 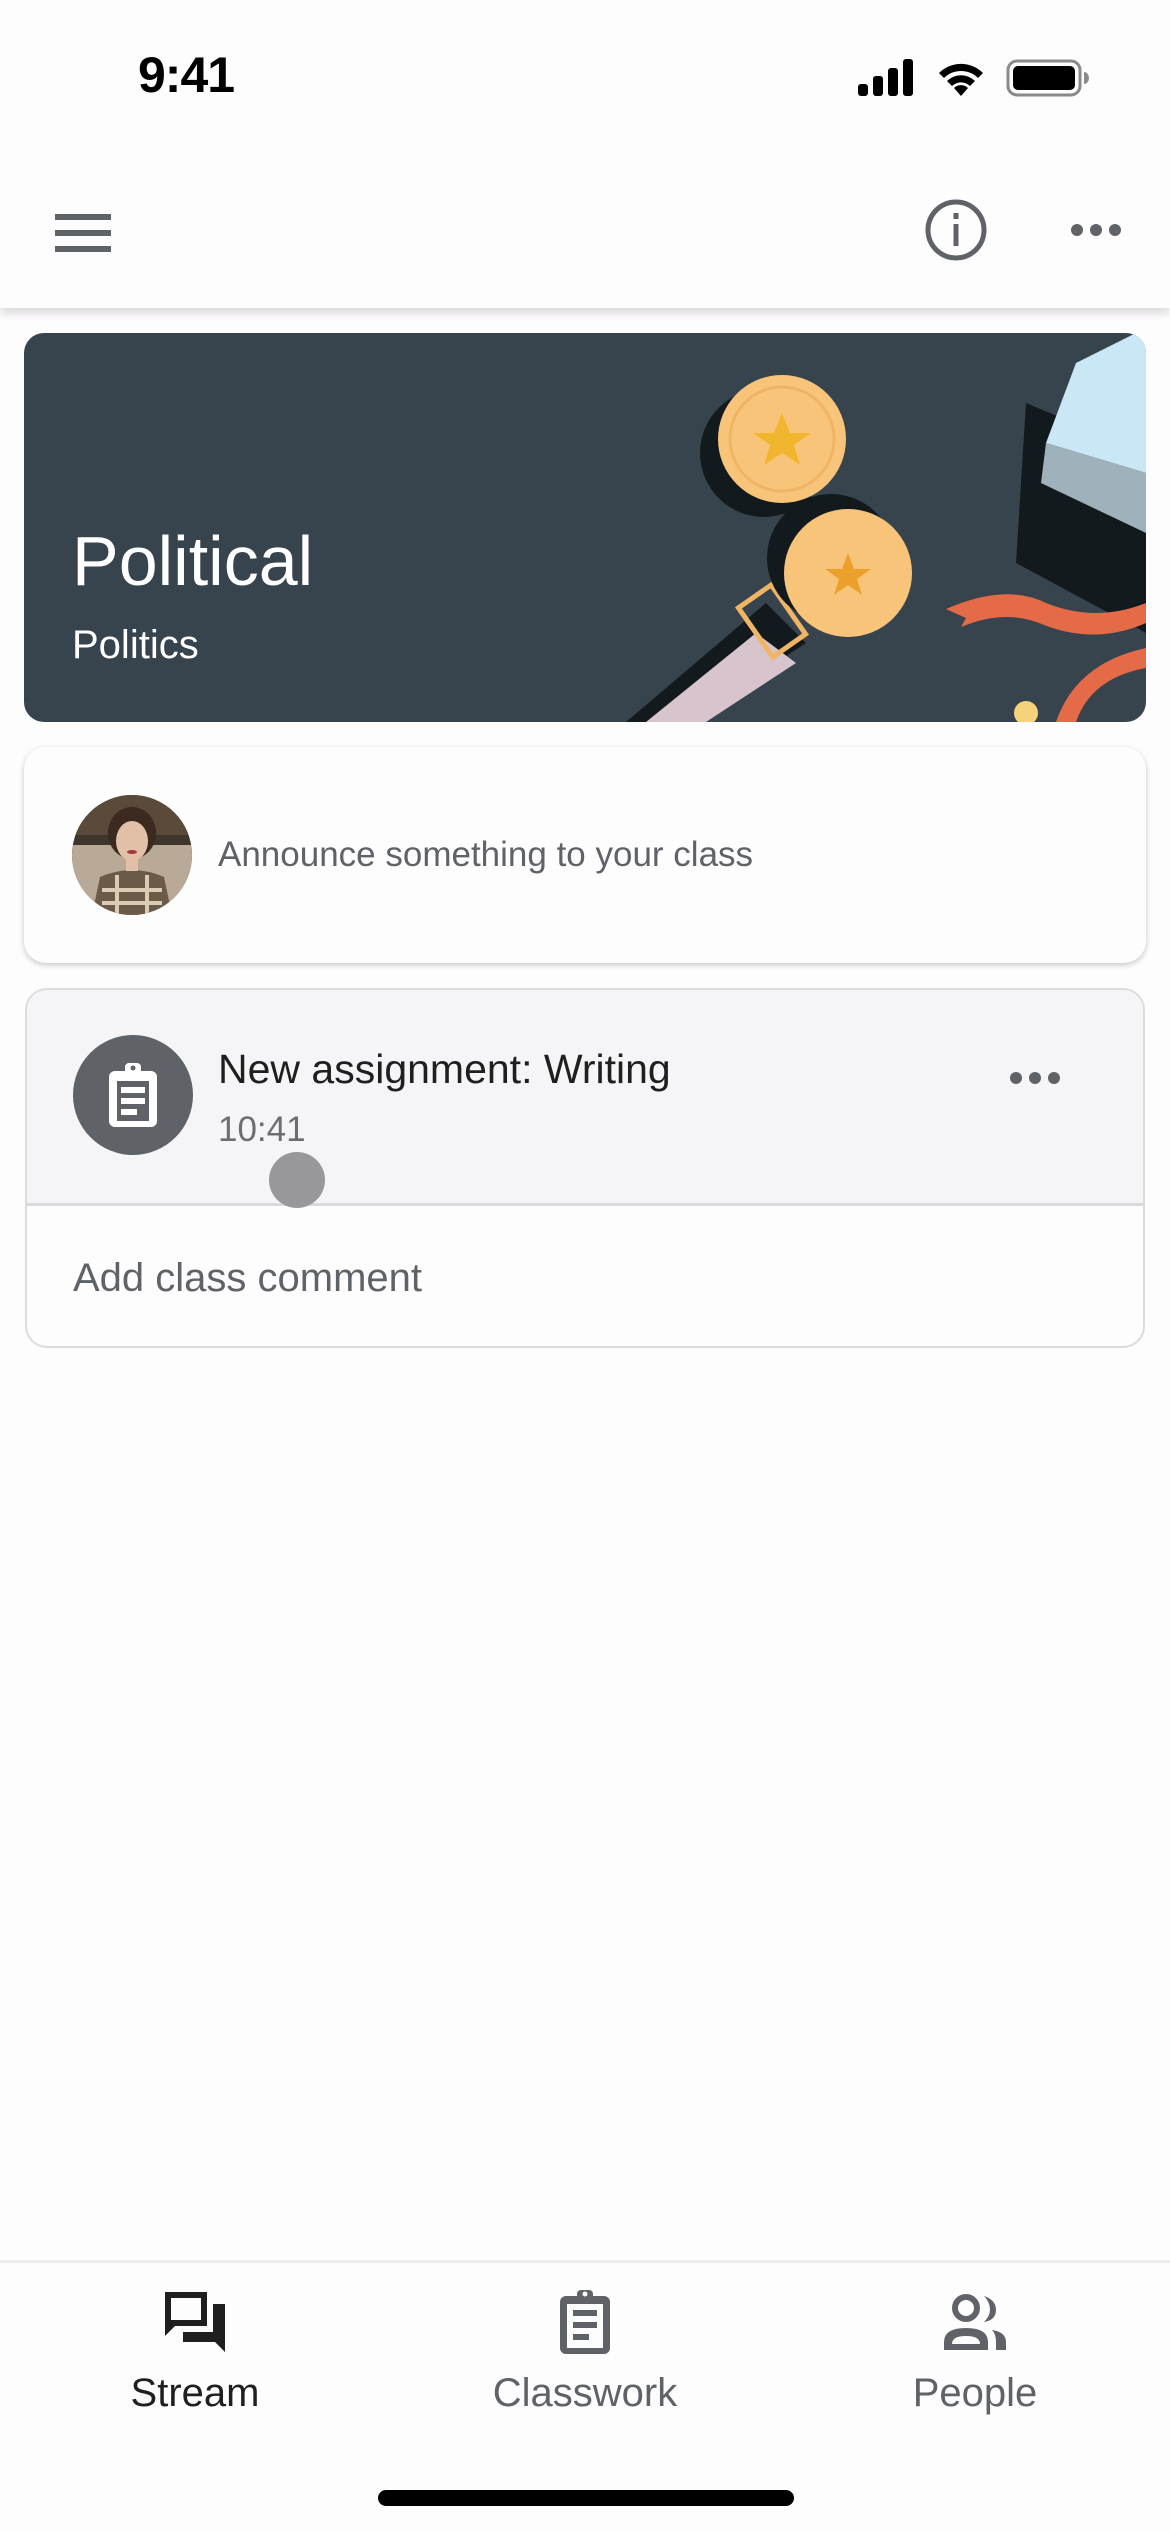 I want to click on assignment-clipboard-icon, so click(x=133, y=1095).